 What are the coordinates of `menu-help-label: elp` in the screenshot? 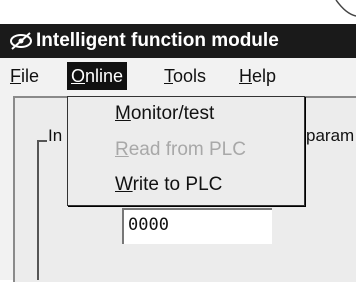 It's located at (264, 76).